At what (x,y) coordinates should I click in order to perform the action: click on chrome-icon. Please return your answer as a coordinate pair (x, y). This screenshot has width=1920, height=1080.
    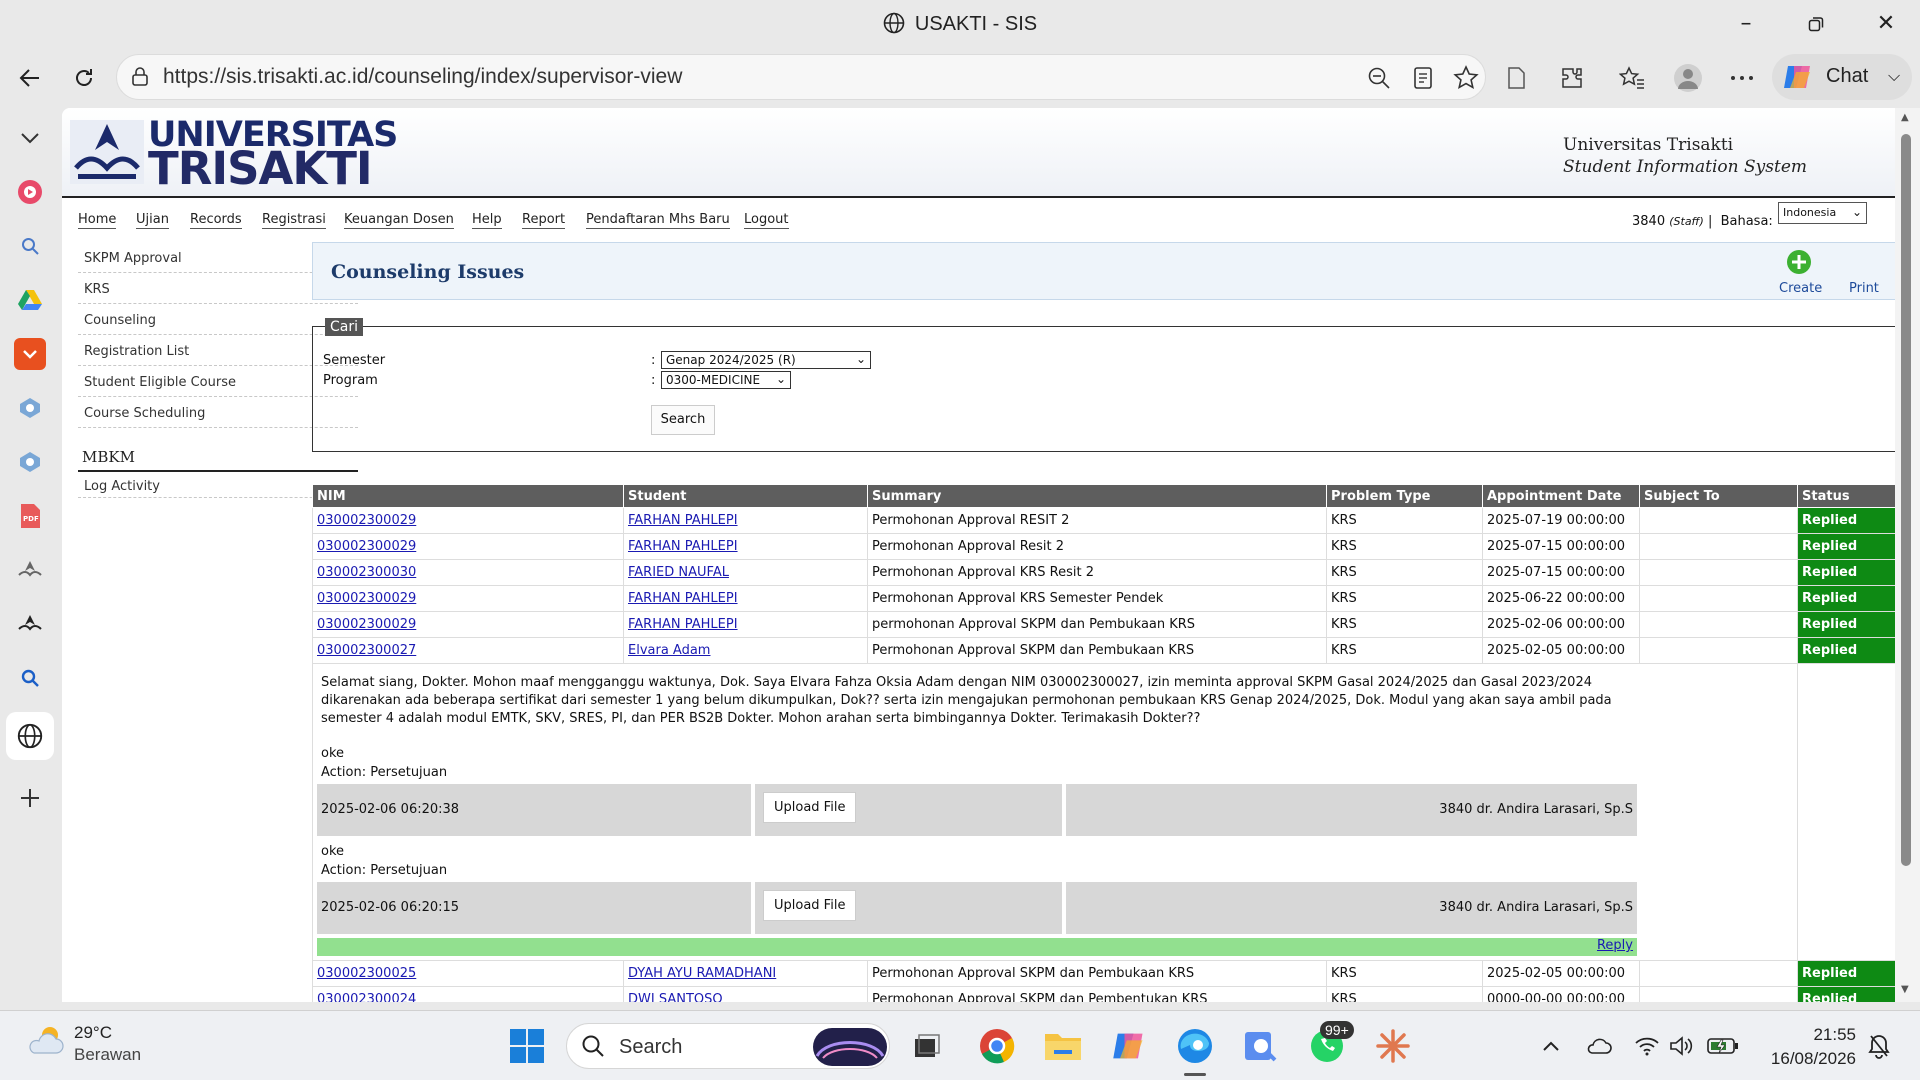
    Looking at the image, I should click on (997, 1046).